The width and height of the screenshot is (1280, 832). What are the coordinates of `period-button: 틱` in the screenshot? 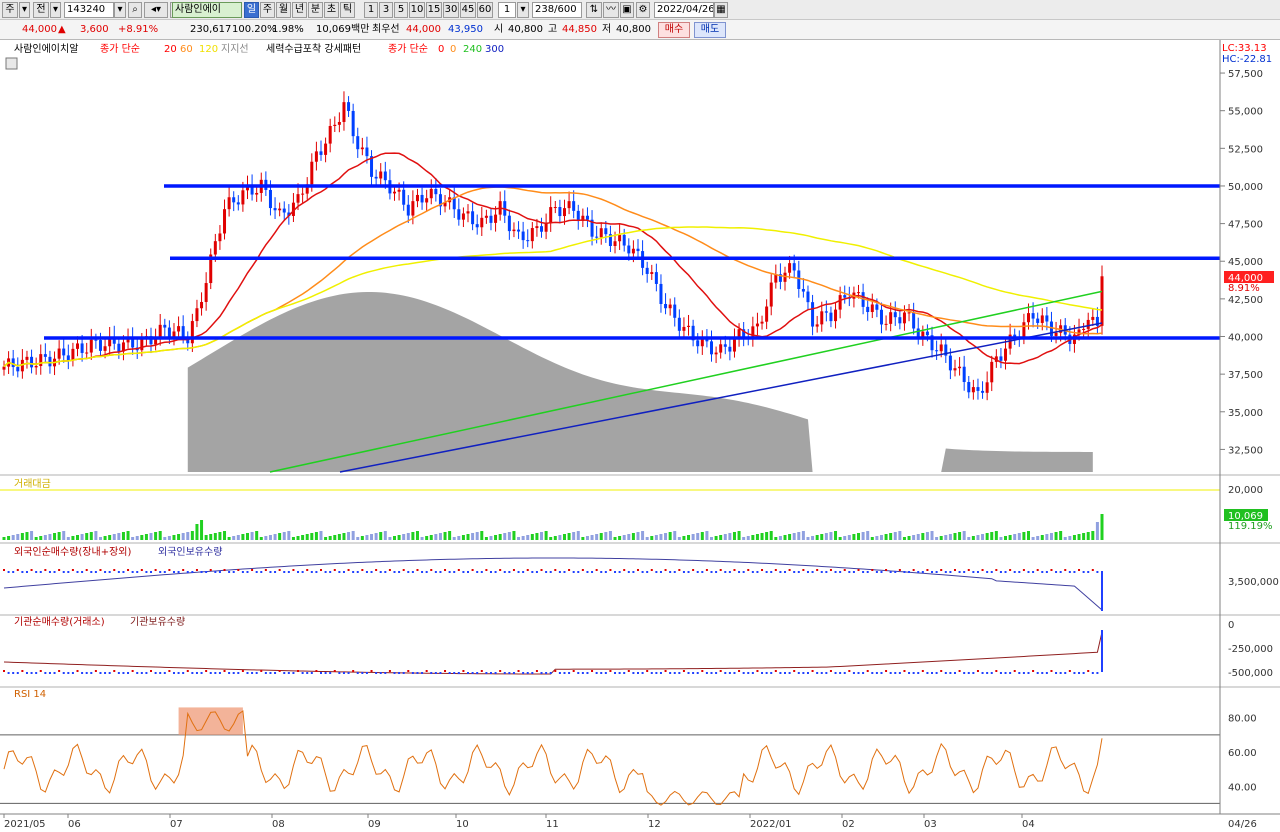 It's located at (347, 10).